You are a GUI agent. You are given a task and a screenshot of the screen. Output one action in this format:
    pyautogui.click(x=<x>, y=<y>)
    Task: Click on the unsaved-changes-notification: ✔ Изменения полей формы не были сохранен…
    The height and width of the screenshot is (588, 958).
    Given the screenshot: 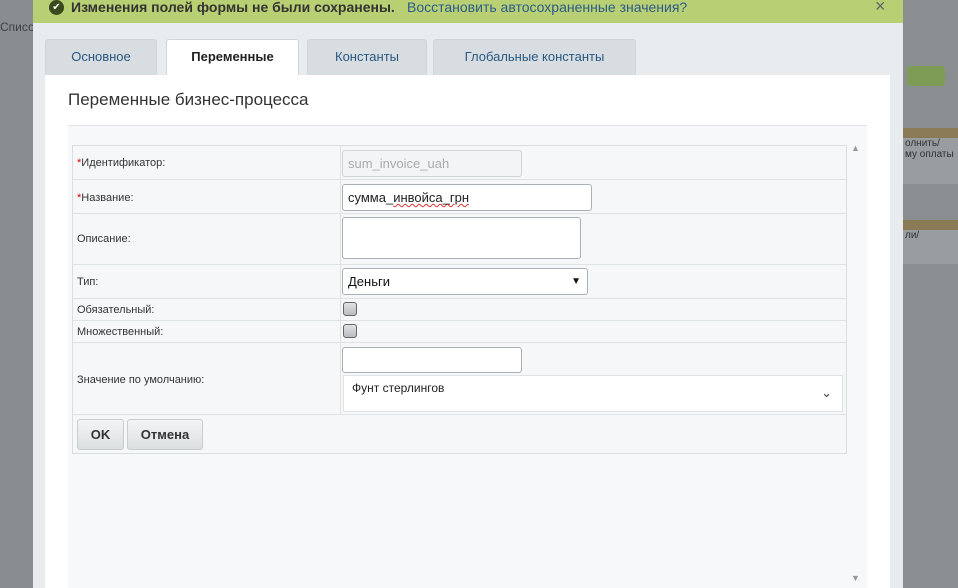 What is the action you would take?
    pyautogui.click(x=468, y=11)
    